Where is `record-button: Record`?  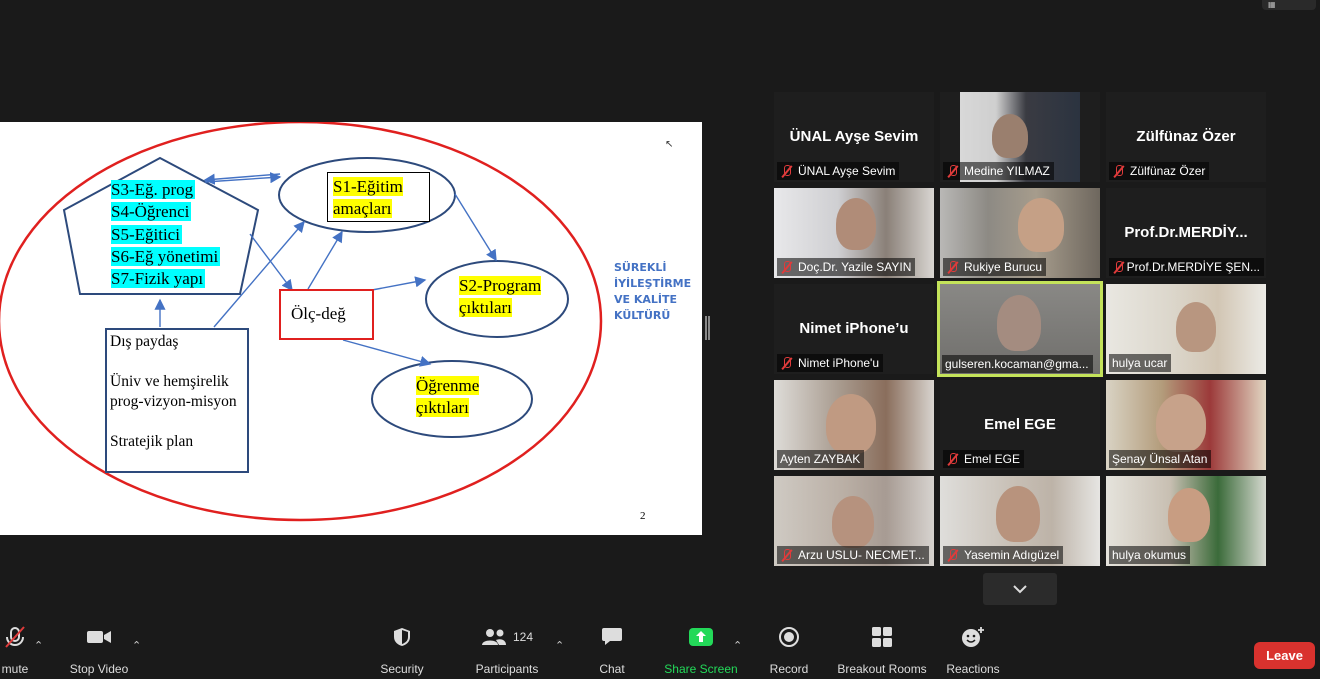 record-button: Record is located at coordinates (789, 649).